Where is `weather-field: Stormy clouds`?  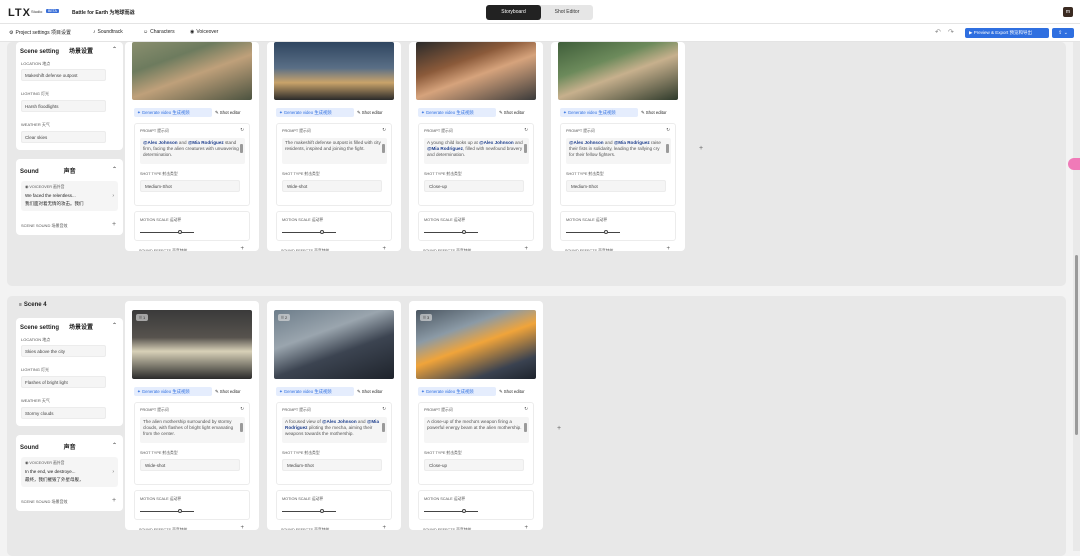
weather-field: Stormy clouds is located at coordinates (63, 413).